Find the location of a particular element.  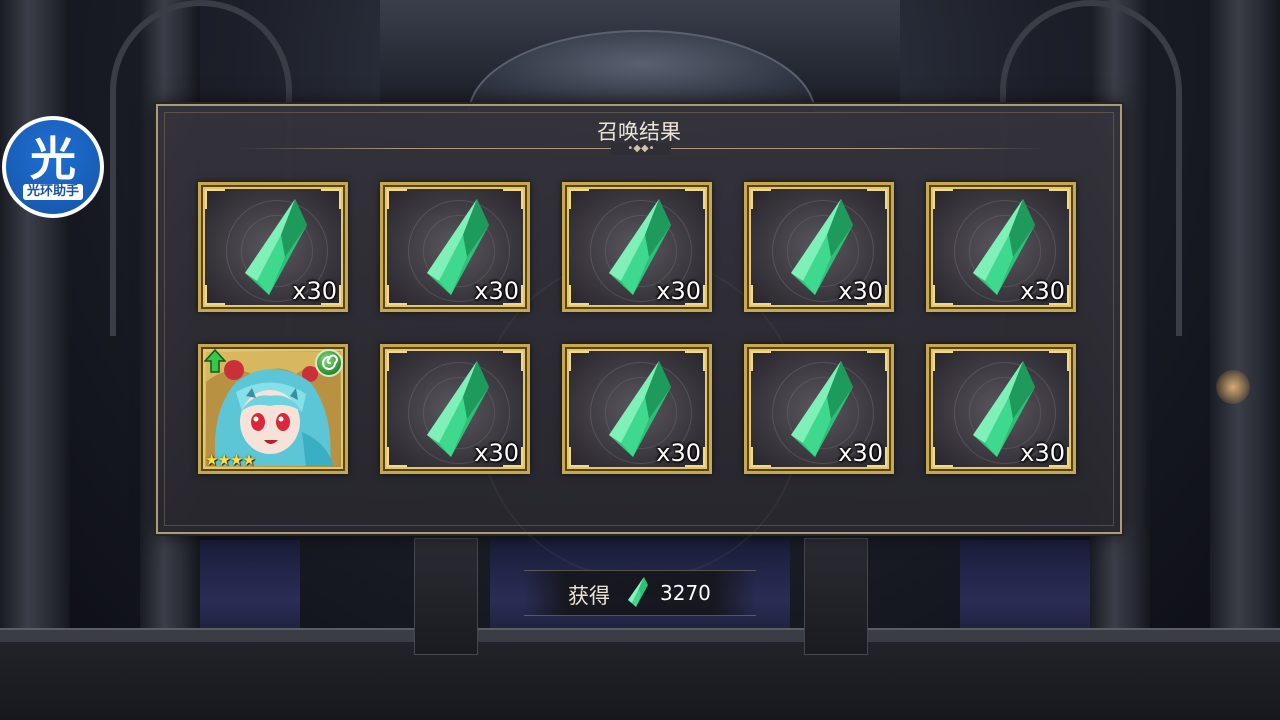

helper-badge-inner: 光 光环助手 is located at coordinates (53, 167).